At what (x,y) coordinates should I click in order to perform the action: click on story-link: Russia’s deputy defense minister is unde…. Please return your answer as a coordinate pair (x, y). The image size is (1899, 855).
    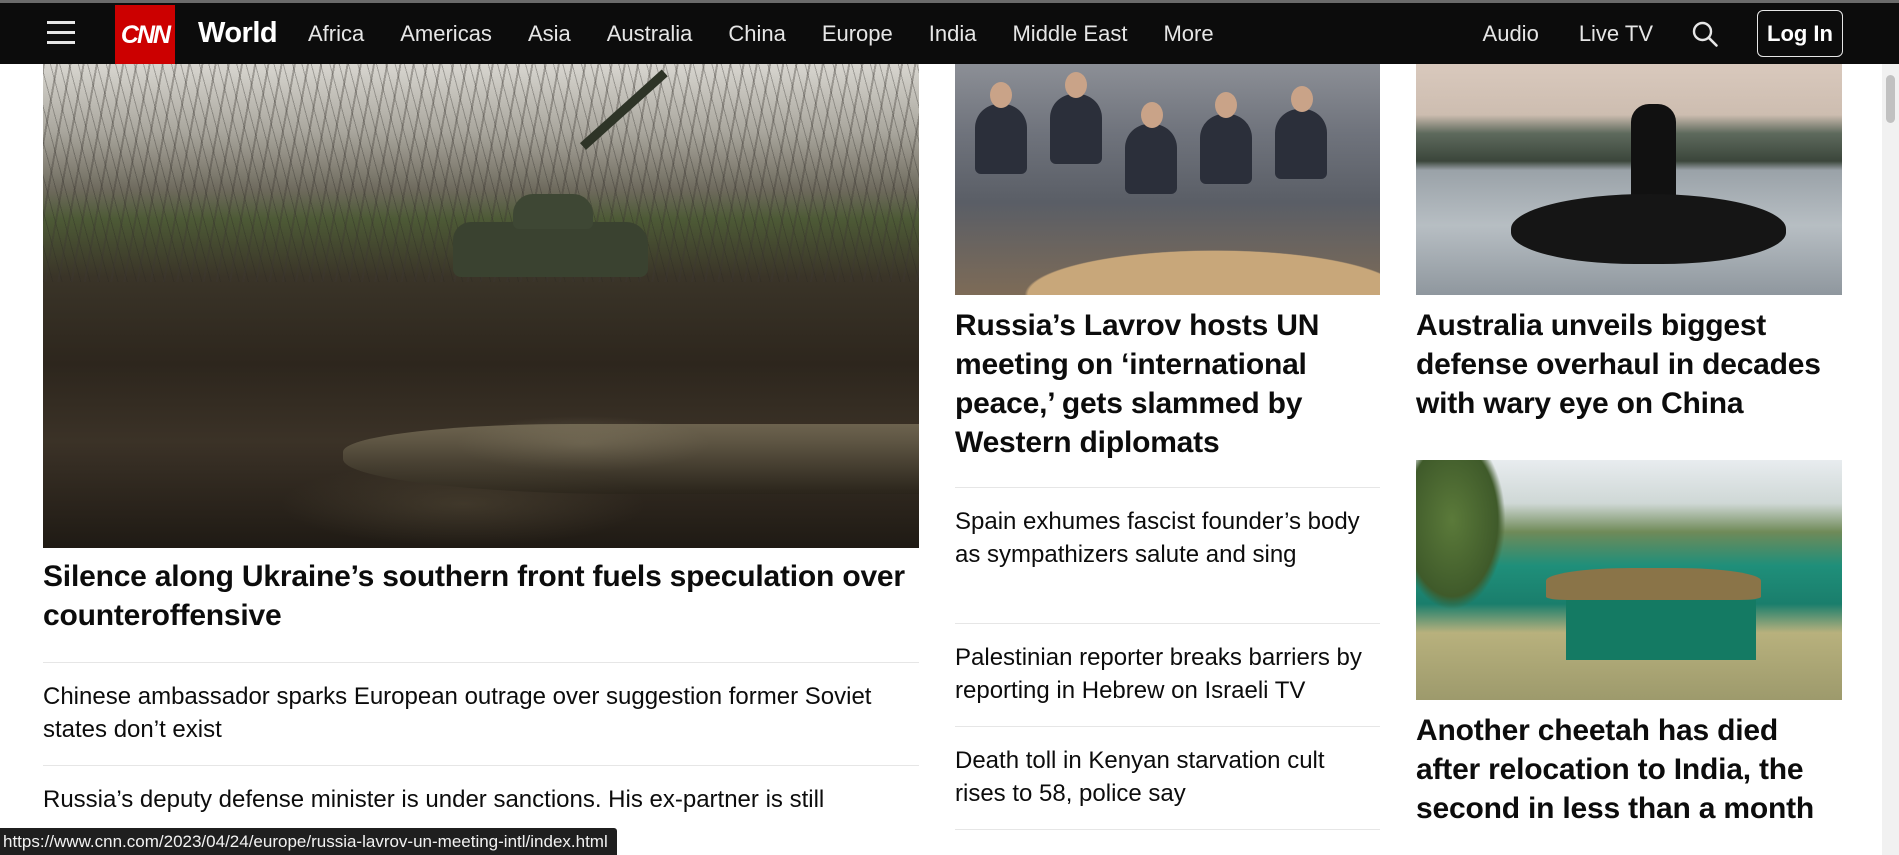
    Looking at the image, I should click on (481, 799).